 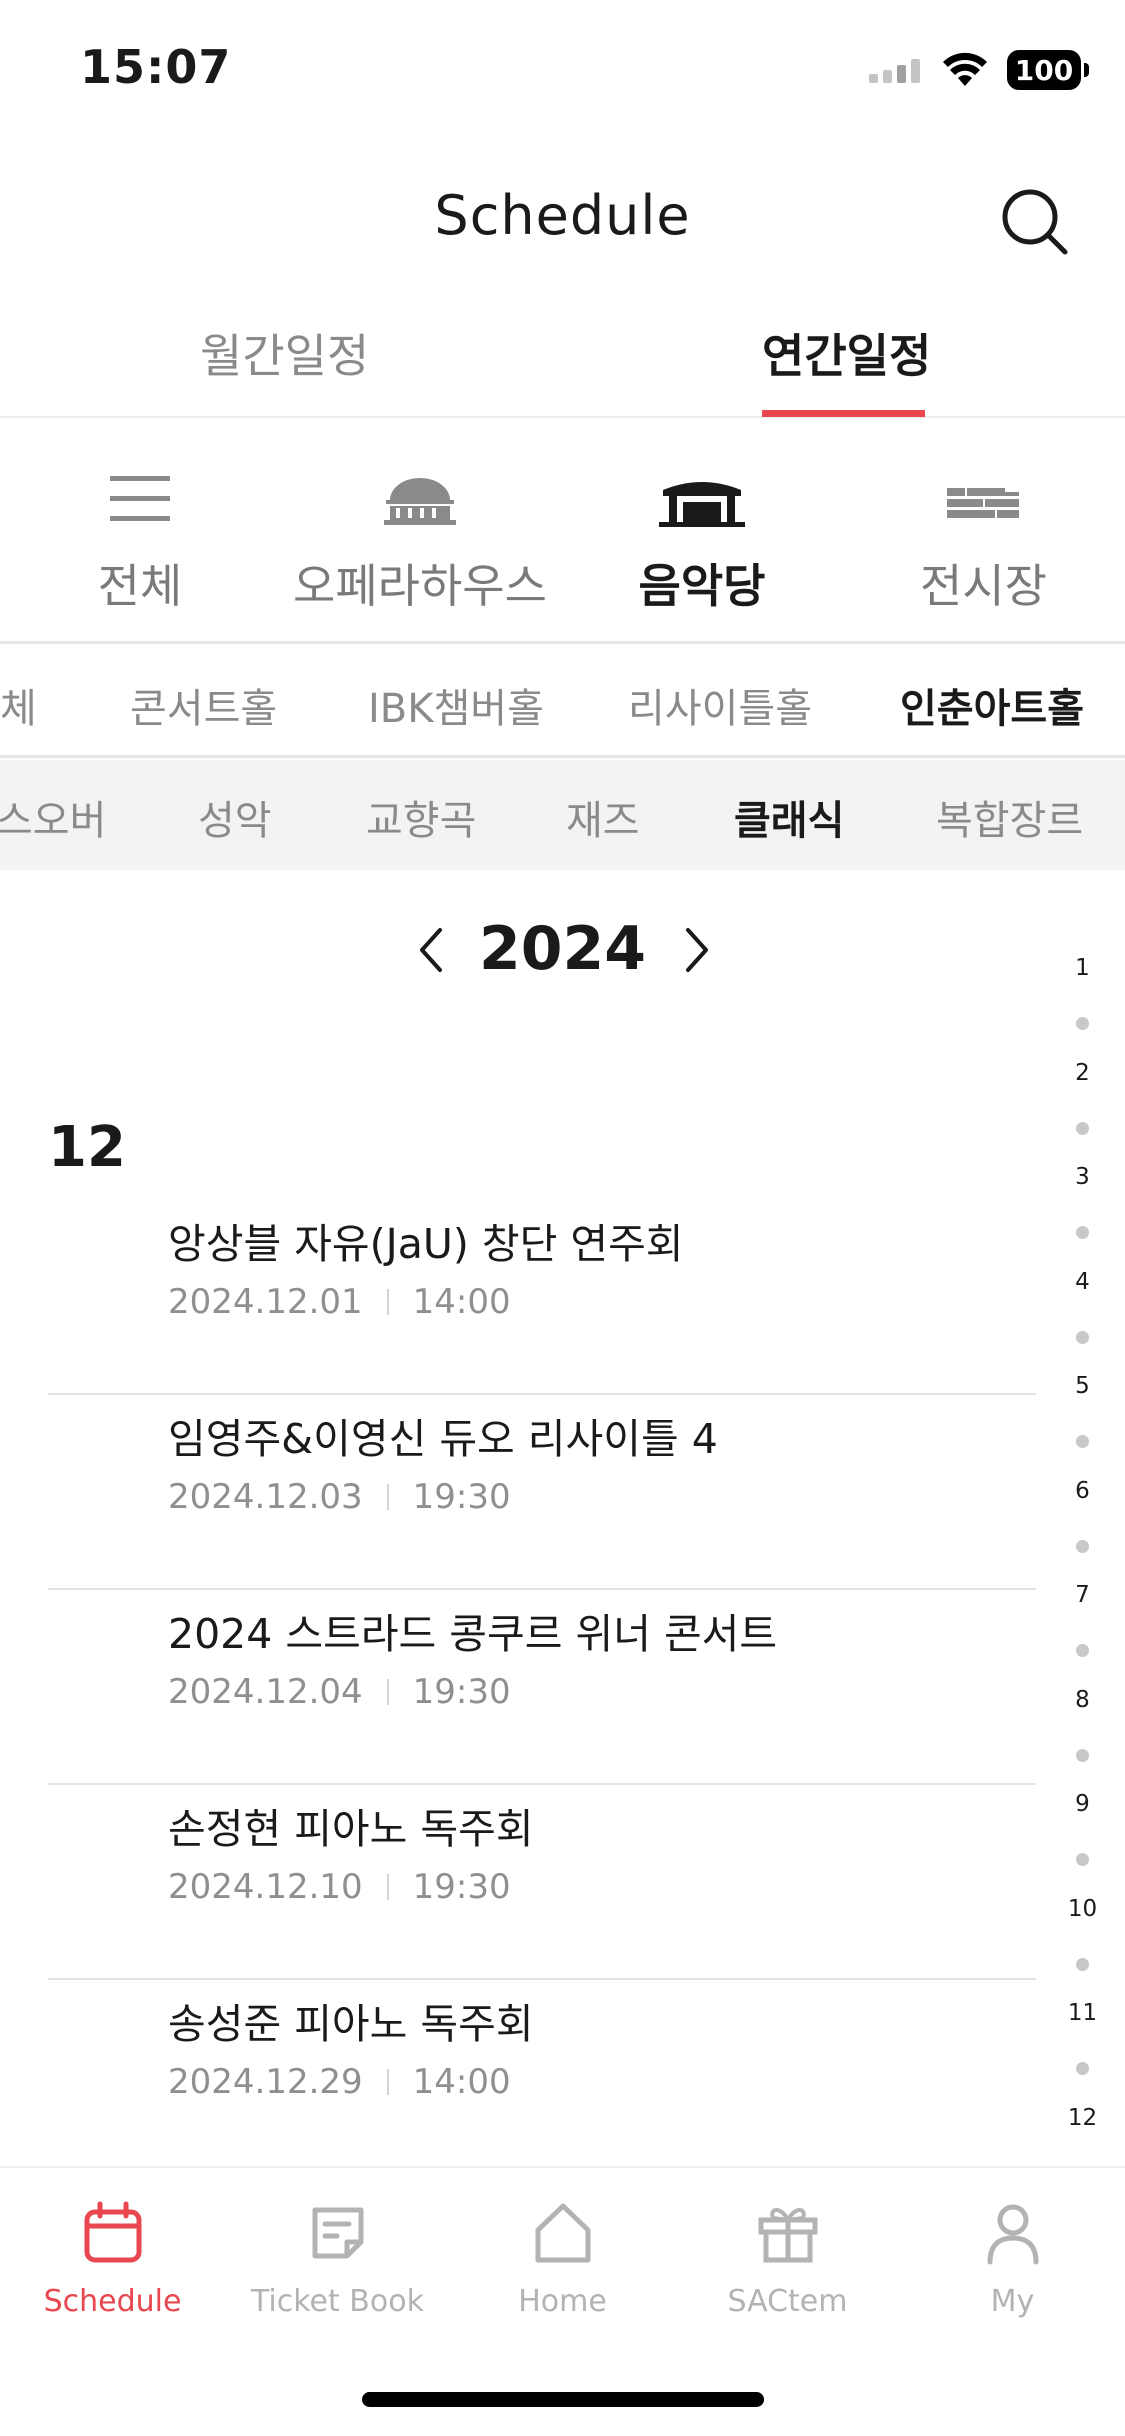 What do you see at coordinates (702, 586) in the screenshot?
I see `venue-label: 음악당` at bounding box center [702, 586].